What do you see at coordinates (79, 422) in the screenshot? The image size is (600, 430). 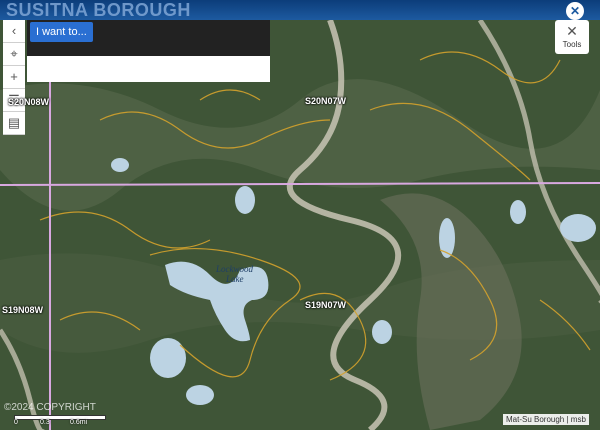 I see `scale-tick: 0.6mi` at bounding box center [79, 422].